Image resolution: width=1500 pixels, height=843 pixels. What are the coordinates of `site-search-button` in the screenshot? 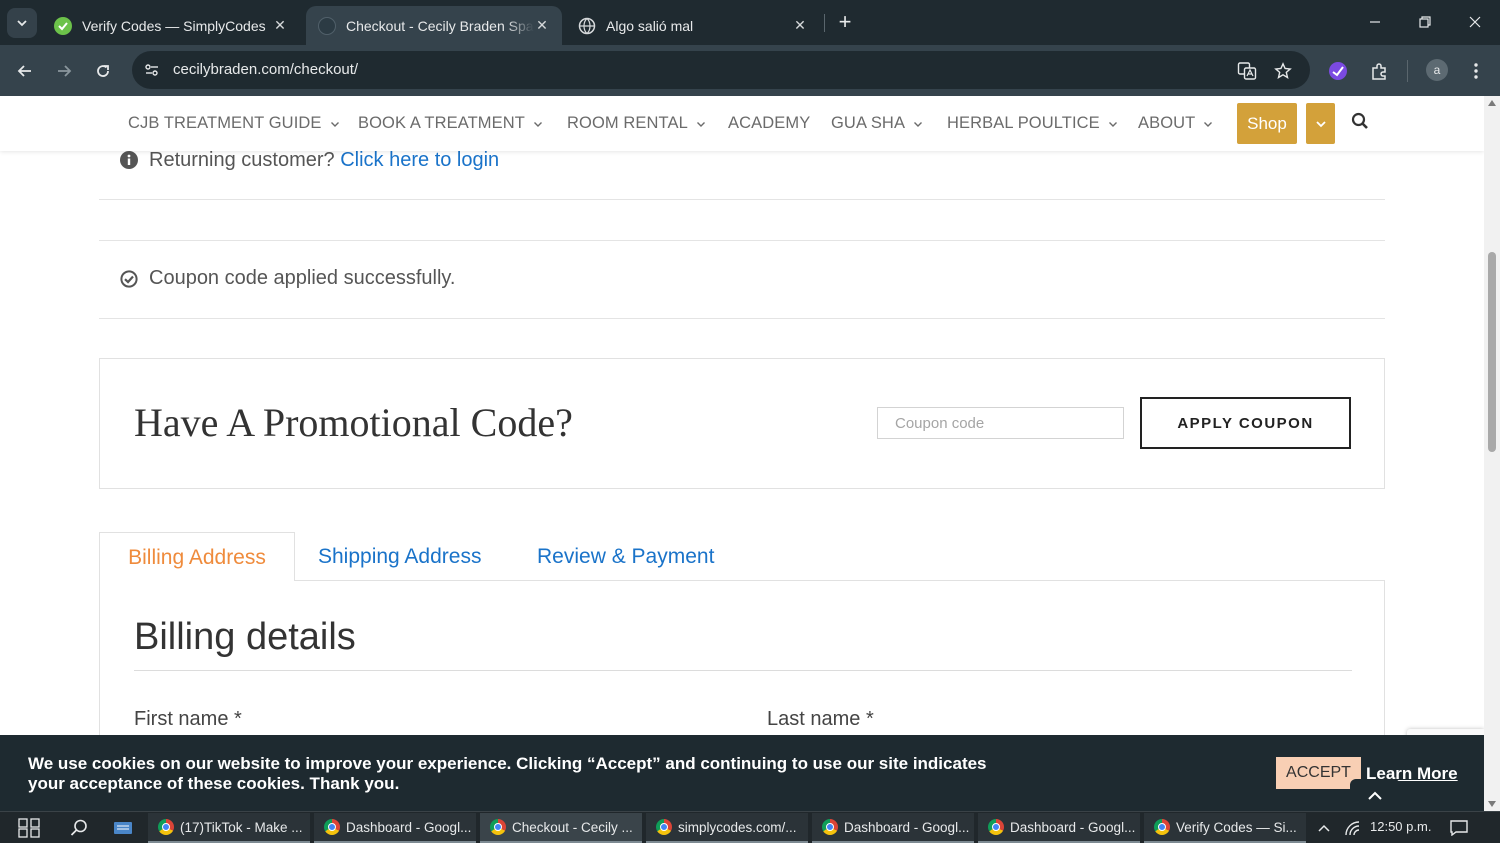 It's located at (1360, 121).